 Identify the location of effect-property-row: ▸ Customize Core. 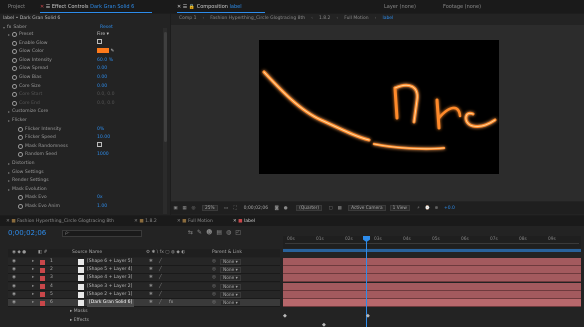
(28, 111).